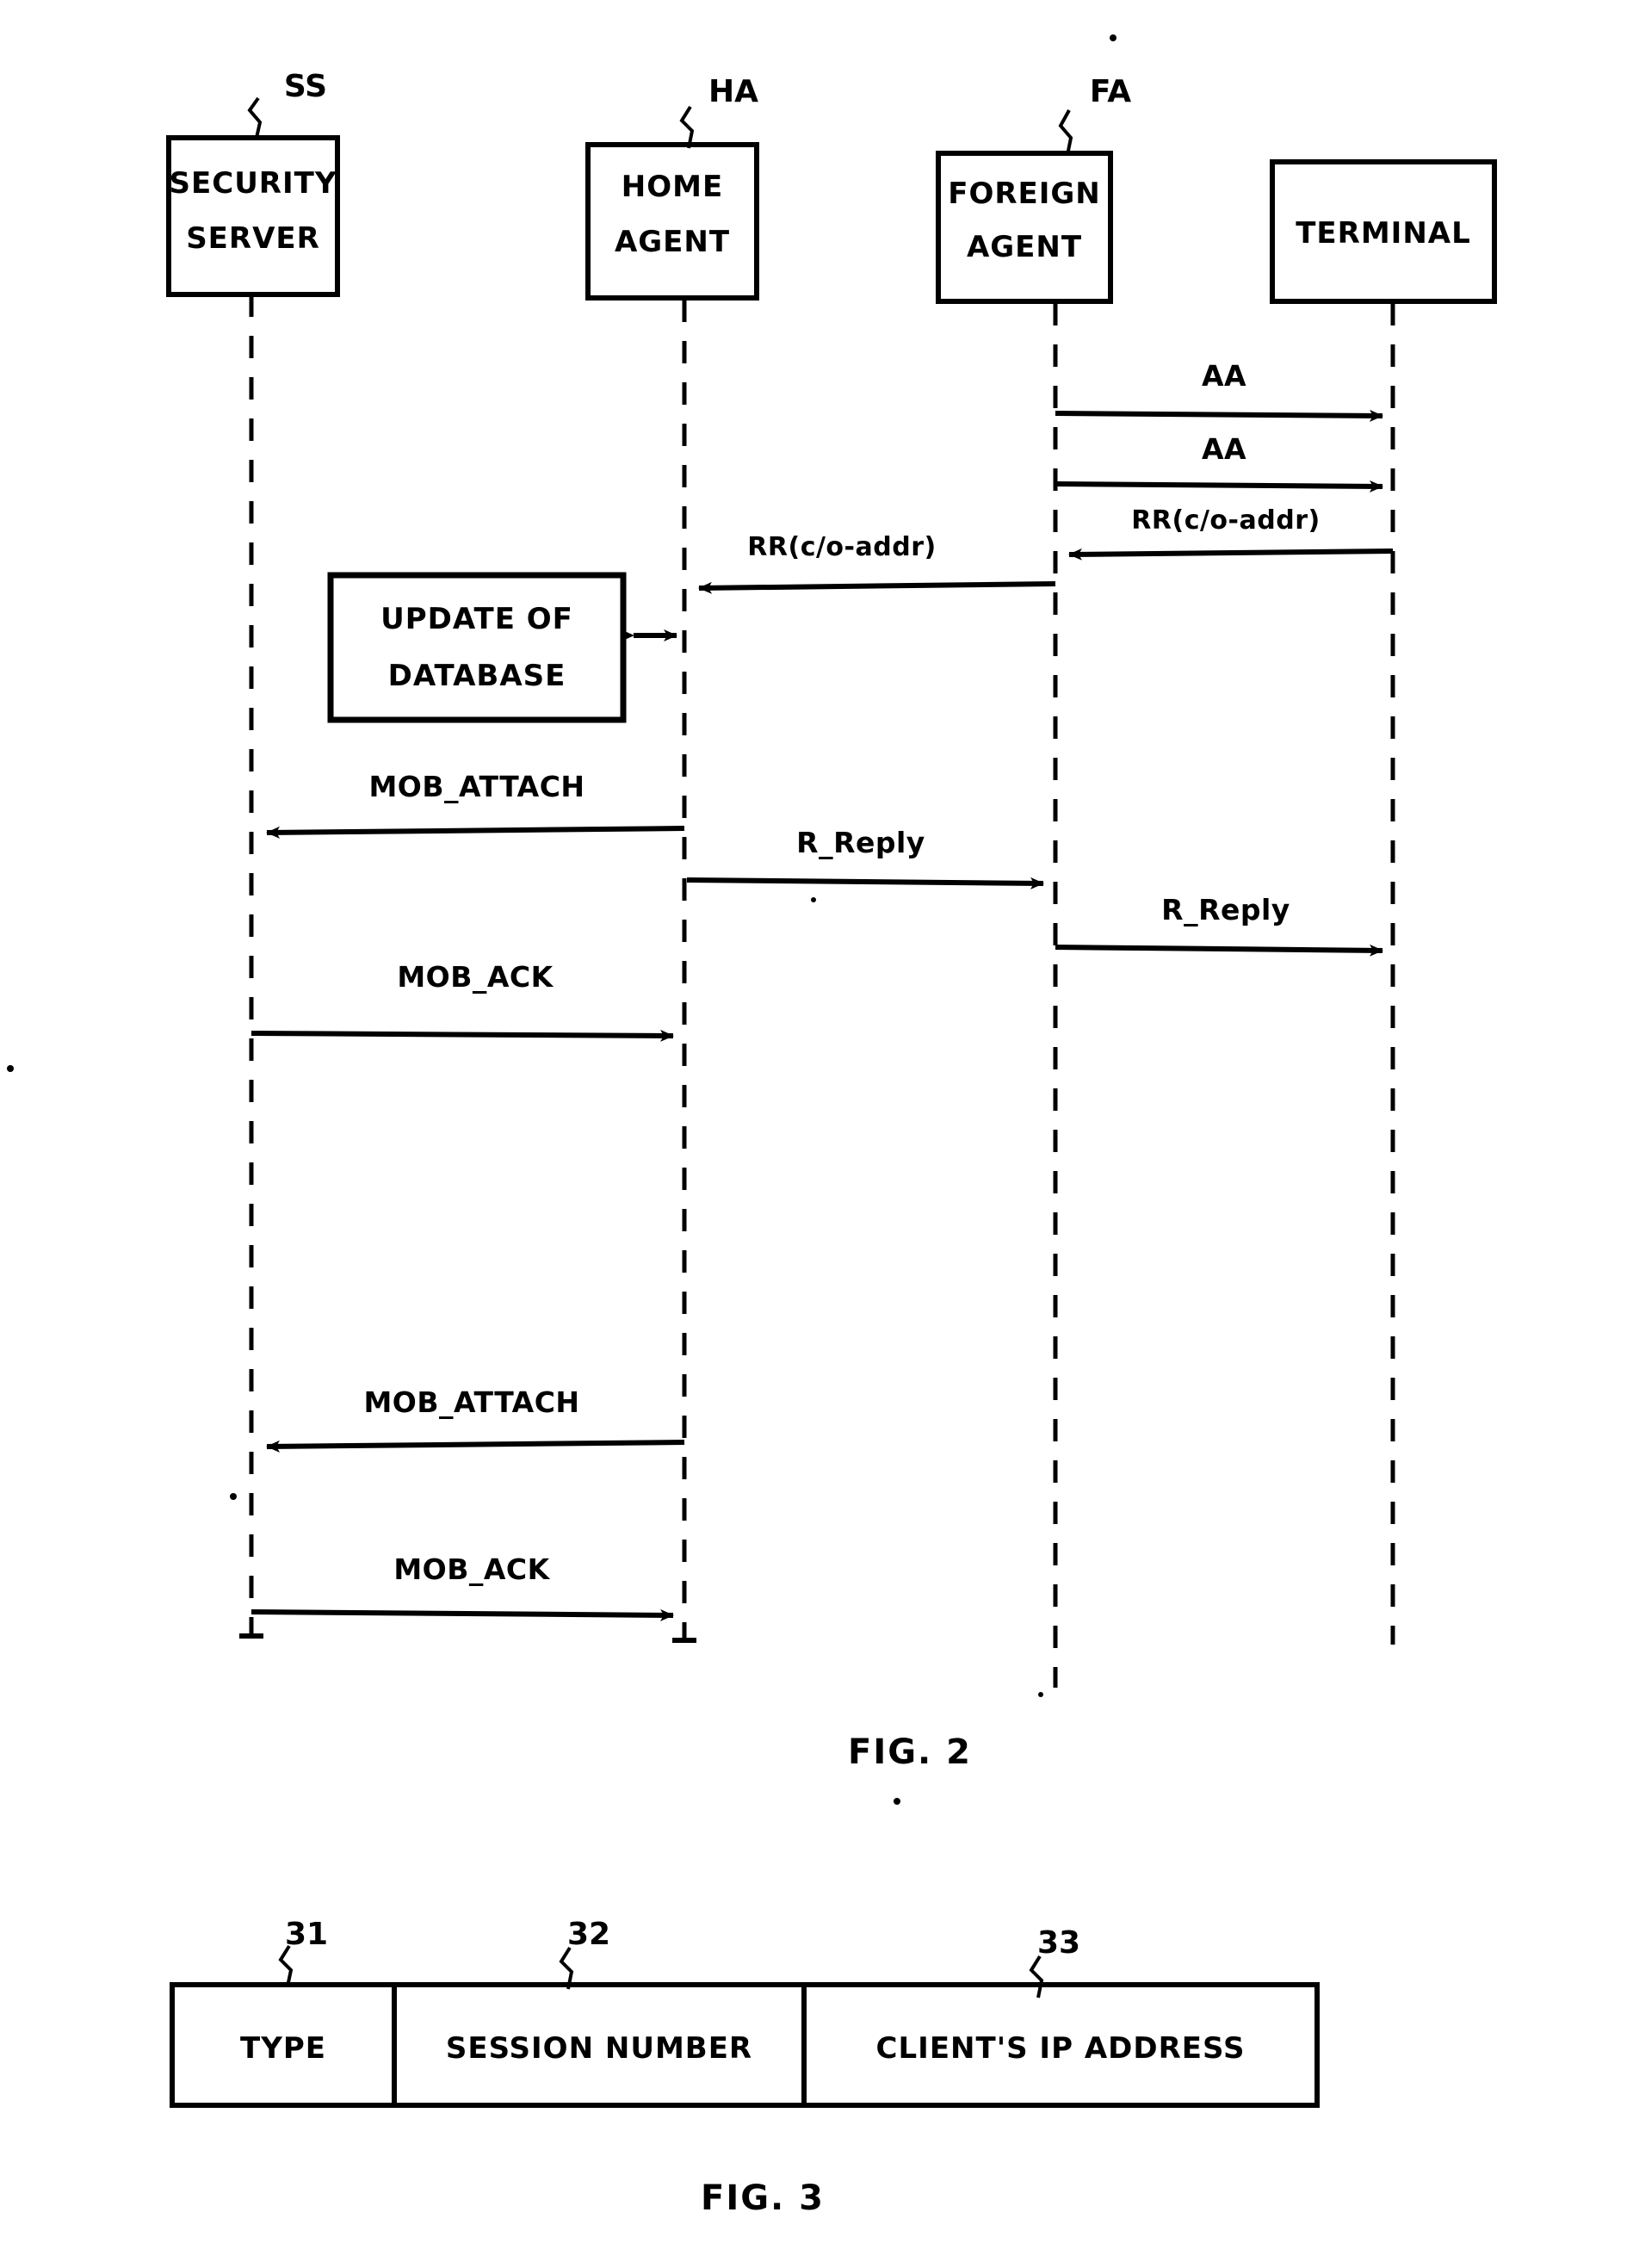 The width and height of the screenshot is (1633, 2268). What do you see at coordinates (877, 588) in the screenshot?
I see `message-arrow-rr-fa-ha` at bounding box center [877, 588].